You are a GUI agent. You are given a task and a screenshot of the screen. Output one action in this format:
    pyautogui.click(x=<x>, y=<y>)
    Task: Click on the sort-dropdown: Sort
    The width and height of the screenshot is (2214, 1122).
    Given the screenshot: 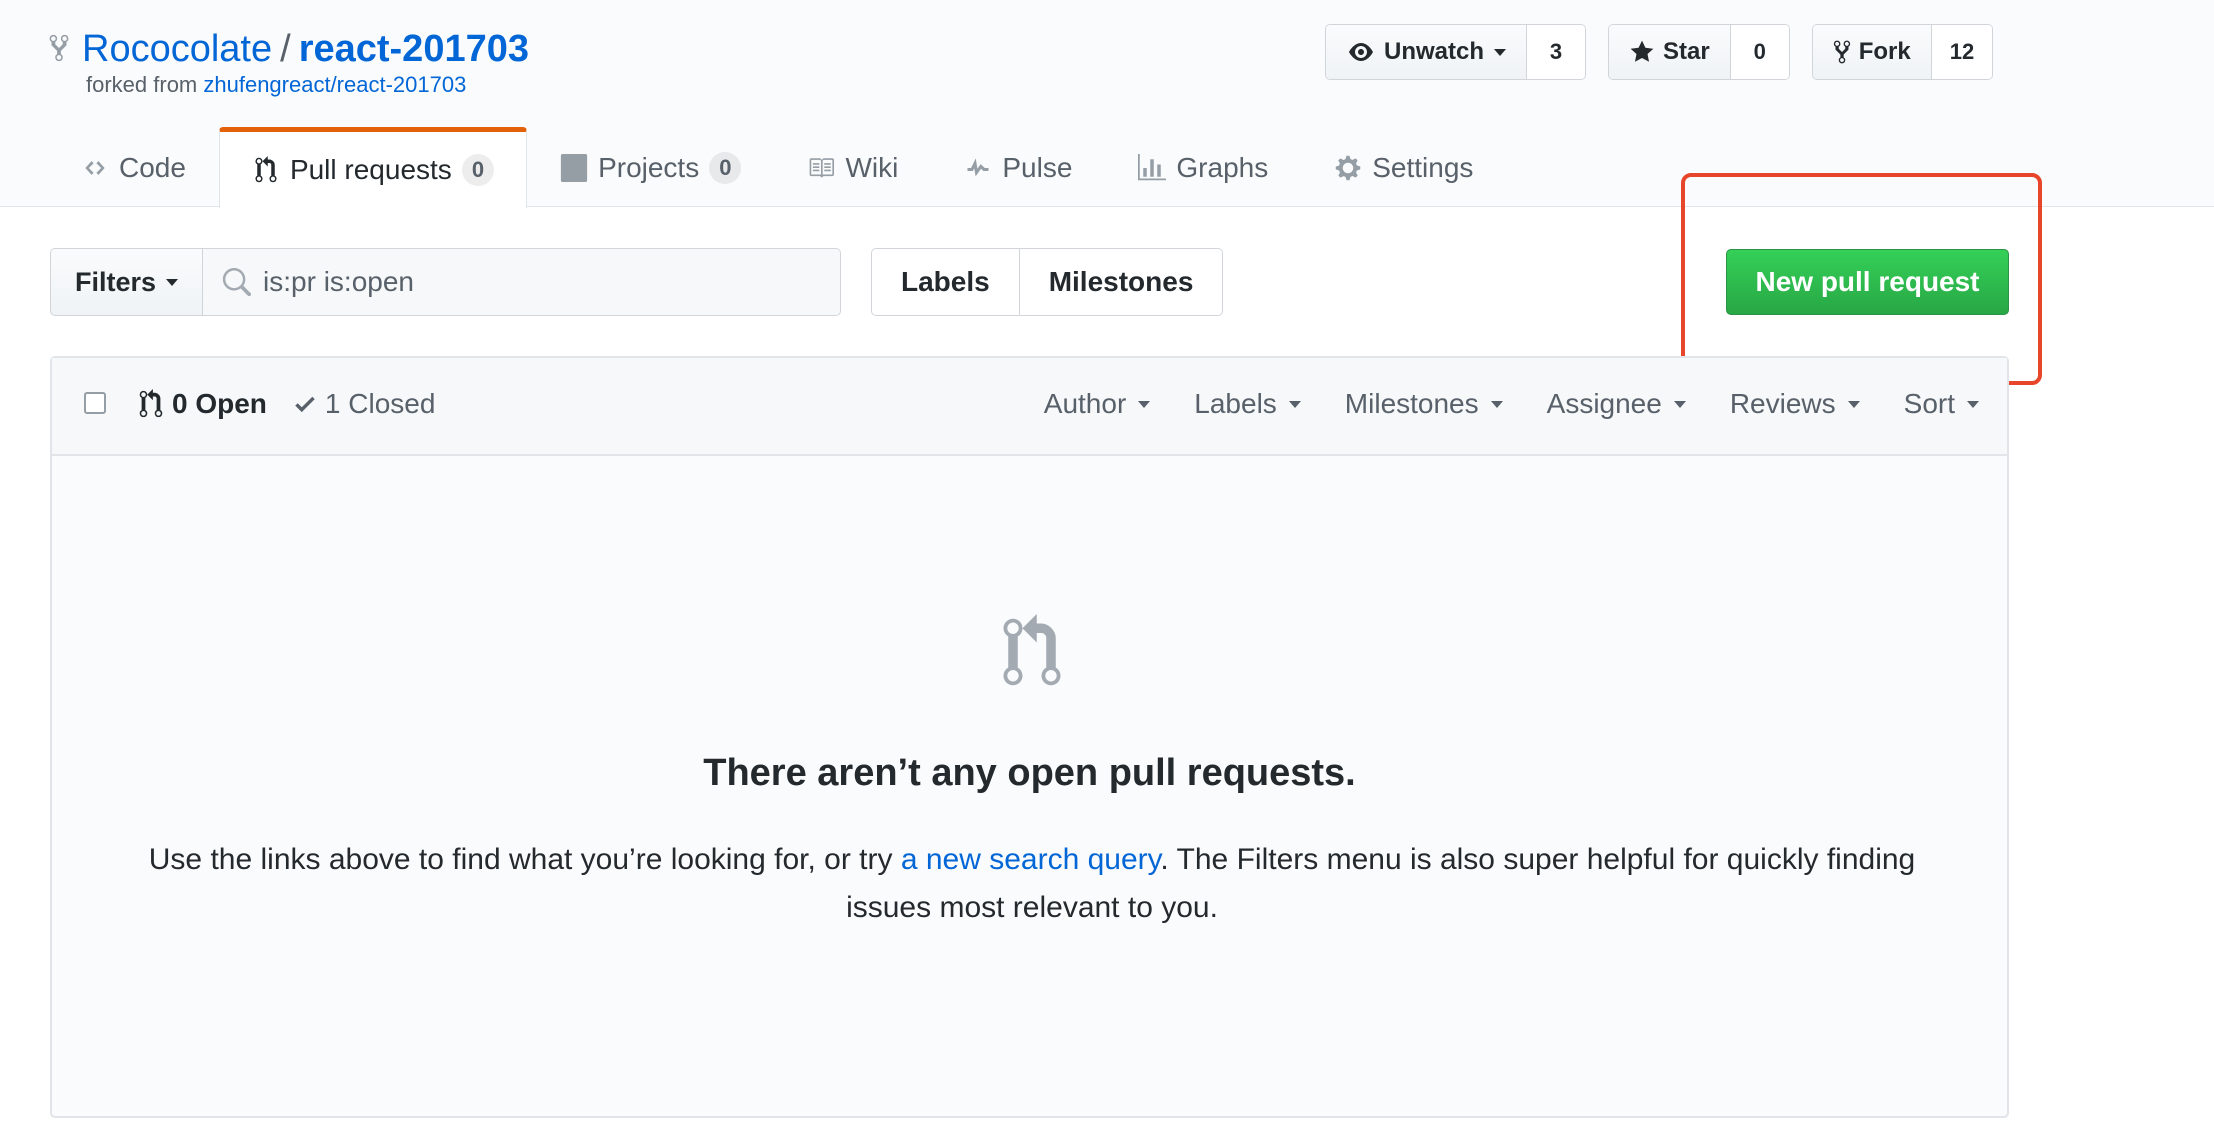 What is the action you would take?
    pyautogui.click(x=1941, y=404)
    